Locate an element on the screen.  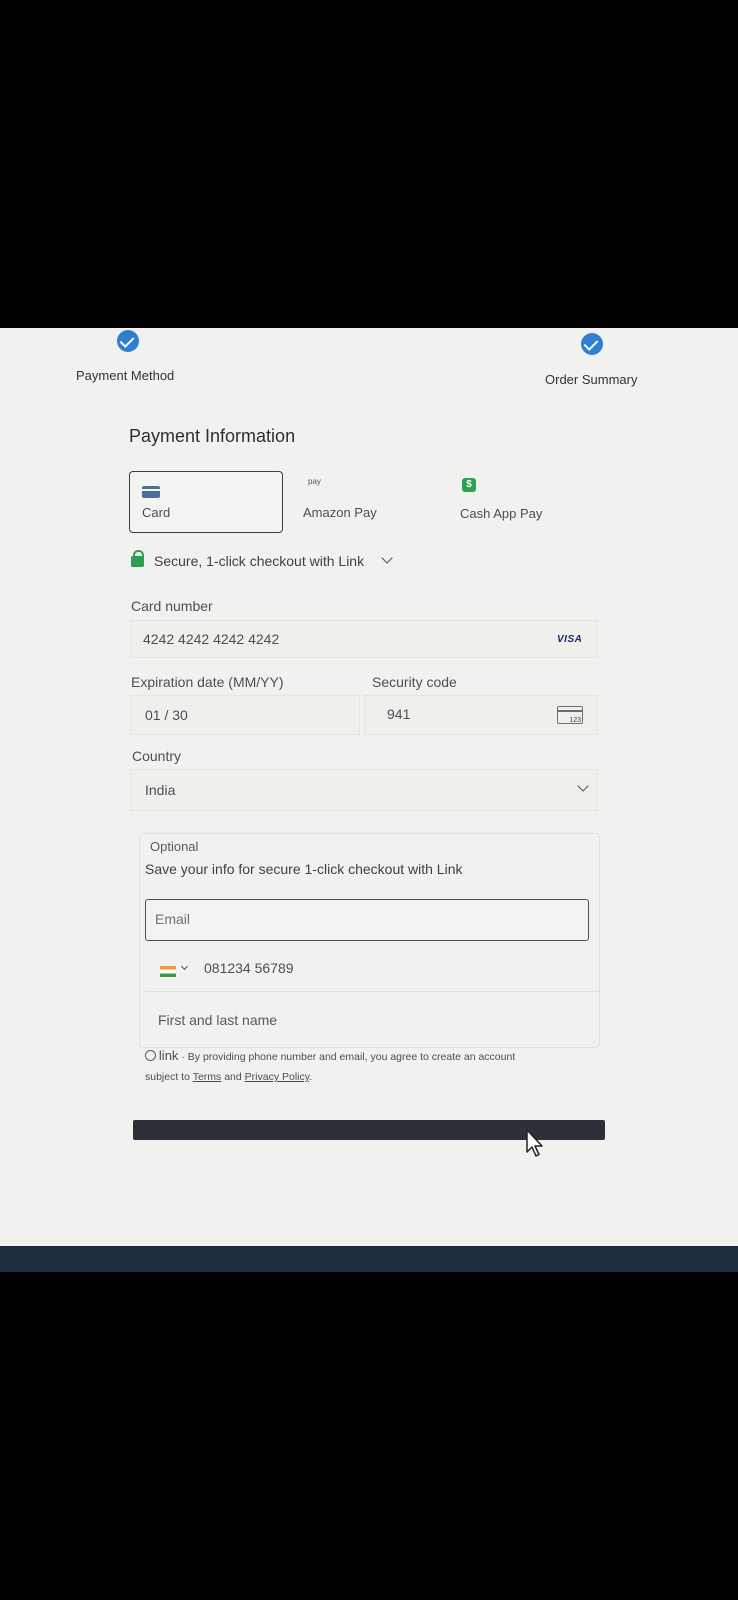
cvc-card-icon: 123 is located at coordinates (570, 715).